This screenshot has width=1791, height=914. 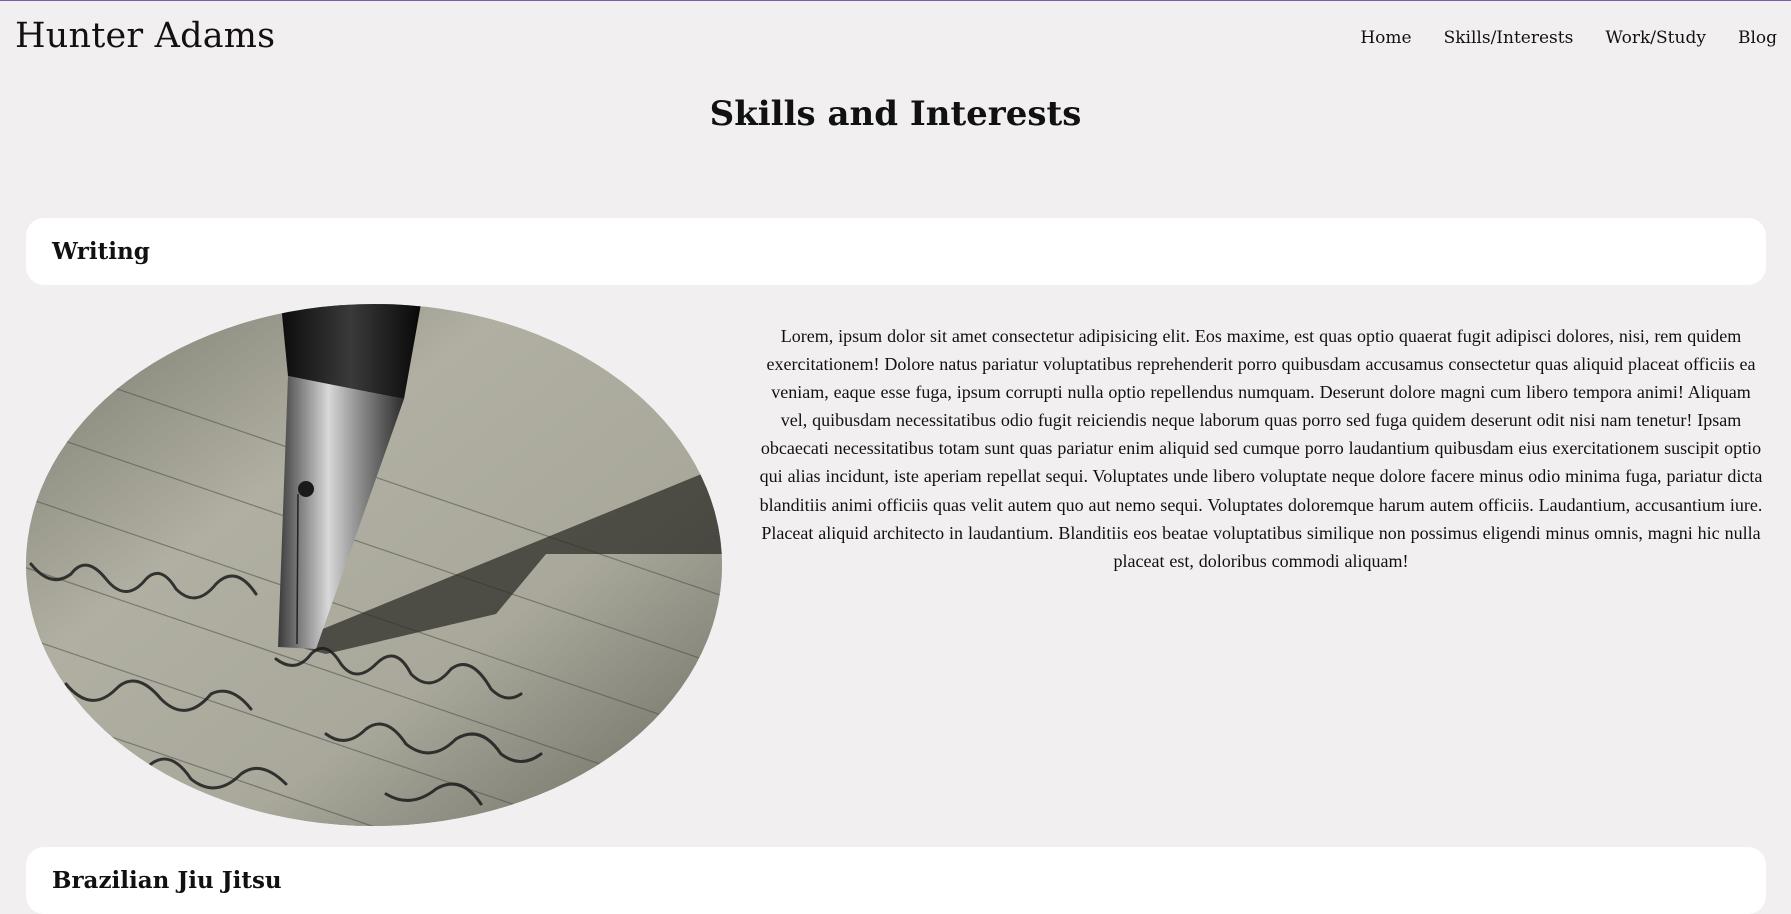 I want to click on nav-skills-interests: Skills/Interests, so click(x=1509, y=38).